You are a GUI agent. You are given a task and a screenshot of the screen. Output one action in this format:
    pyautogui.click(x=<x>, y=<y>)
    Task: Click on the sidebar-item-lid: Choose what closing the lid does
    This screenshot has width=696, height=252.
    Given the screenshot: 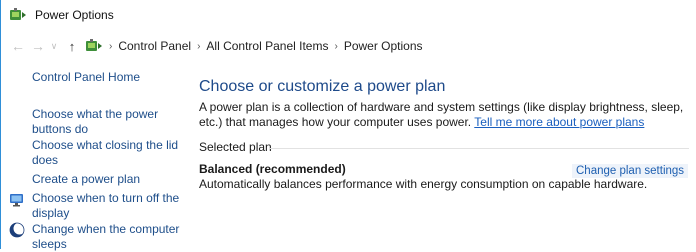 What is the action you would take?
    pyautogui.click(x=107, y=153)
    